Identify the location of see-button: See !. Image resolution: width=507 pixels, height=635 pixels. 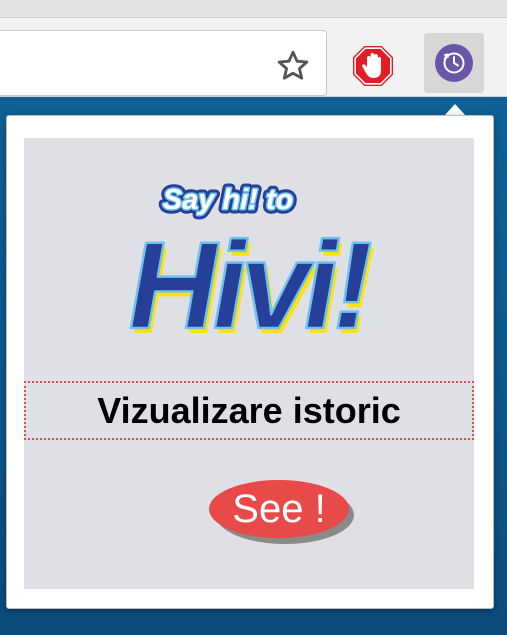
(284, 513).